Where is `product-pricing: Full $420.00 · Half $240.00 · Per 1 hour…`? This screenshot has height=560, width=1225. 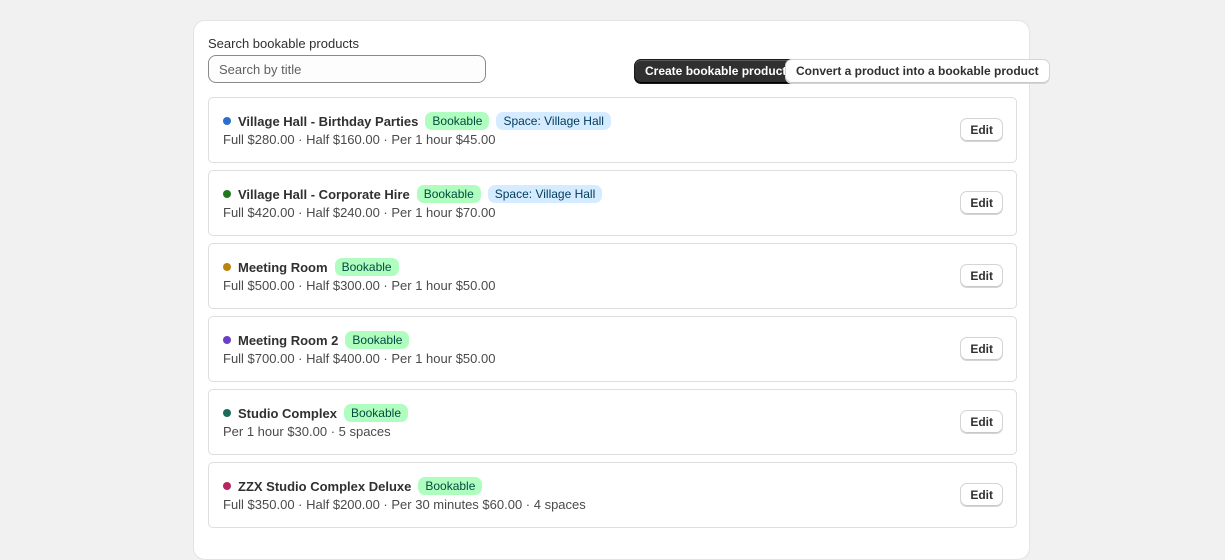
product-pricing: Full $420.00 · Half $240.00 · Per 1 hour… is located at coordinates (359, 212).